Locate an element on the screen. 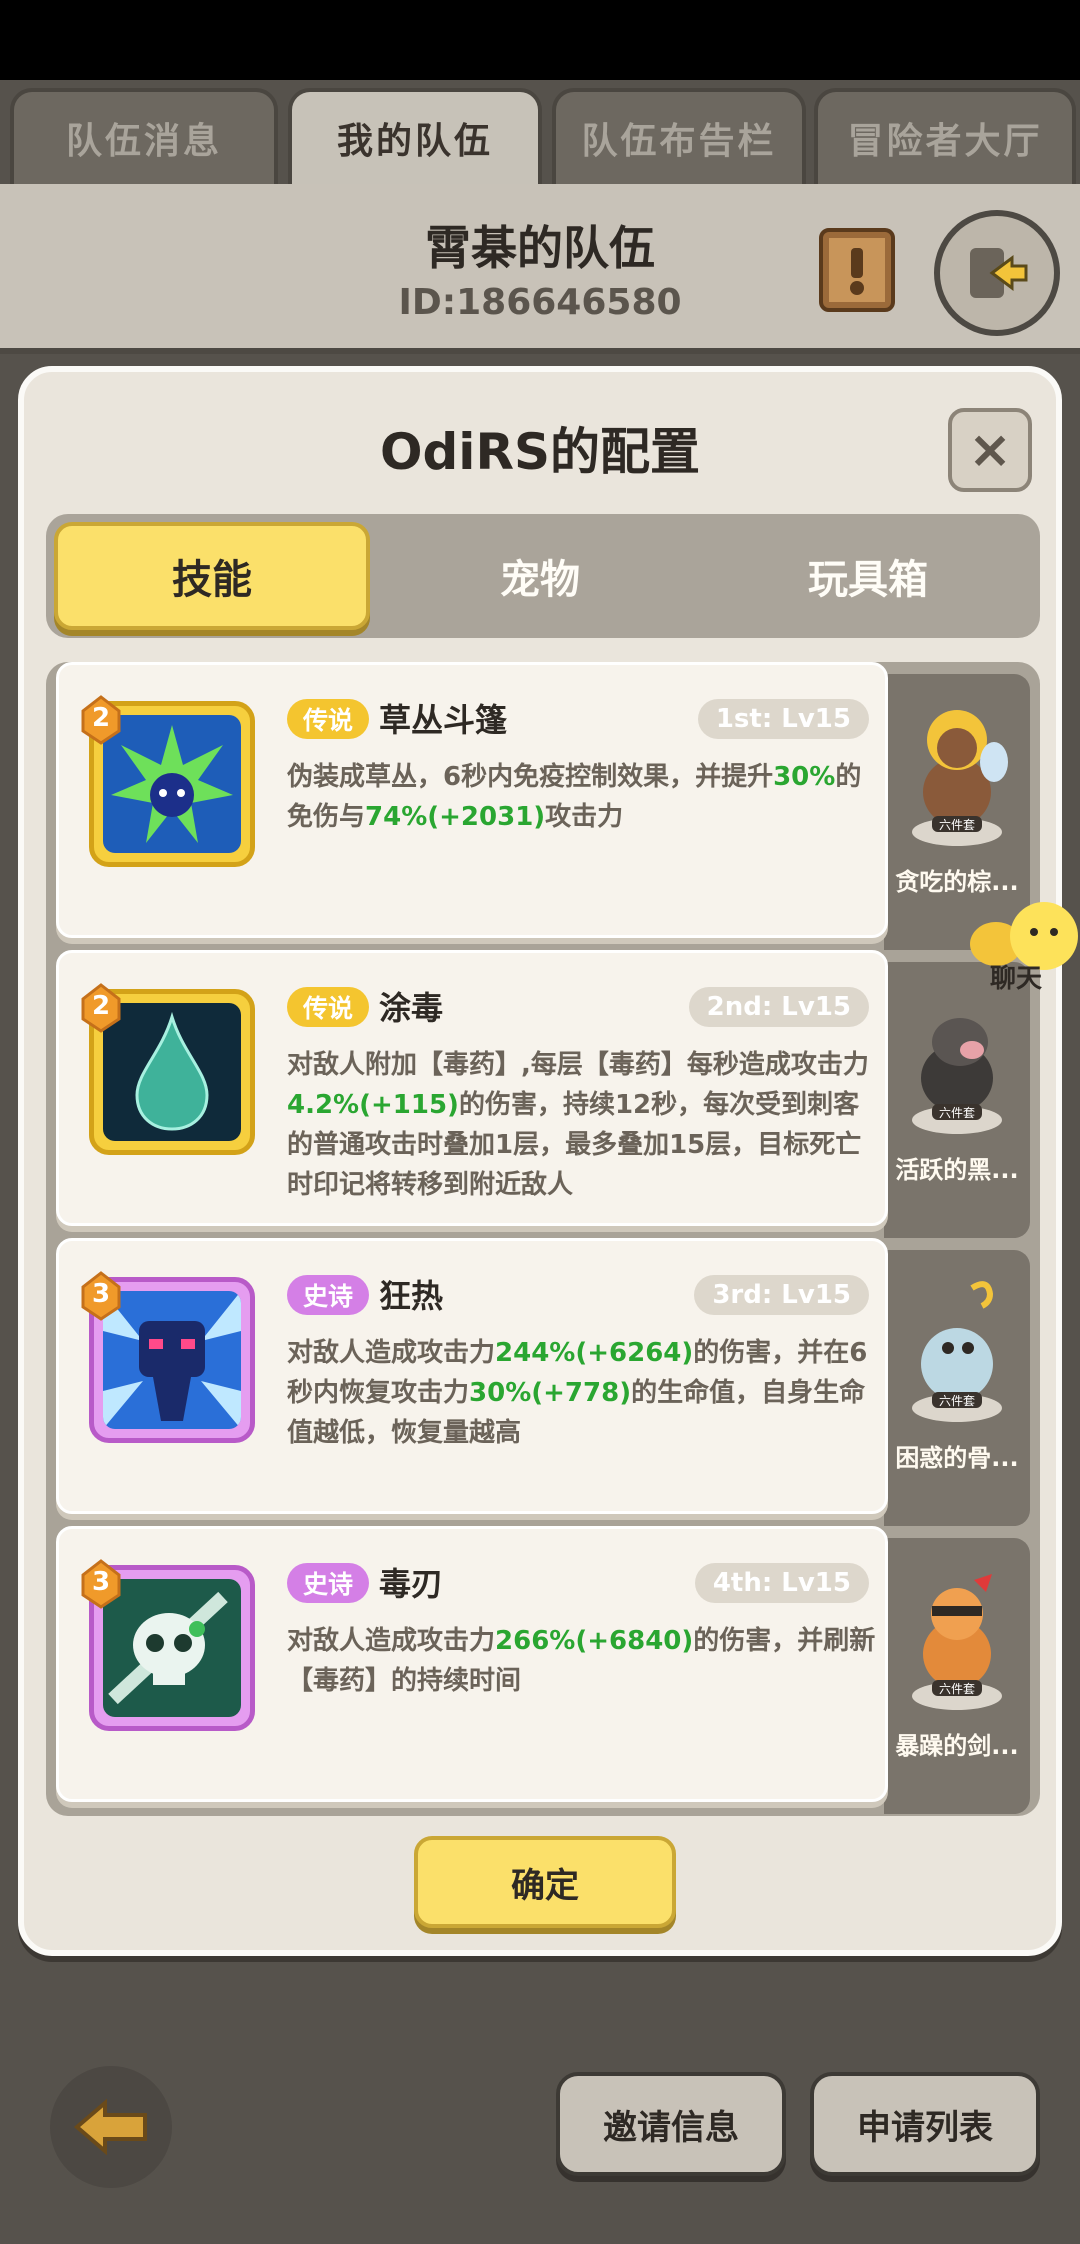  team-id: ID:186646580 is located at coordinates (540, 302).